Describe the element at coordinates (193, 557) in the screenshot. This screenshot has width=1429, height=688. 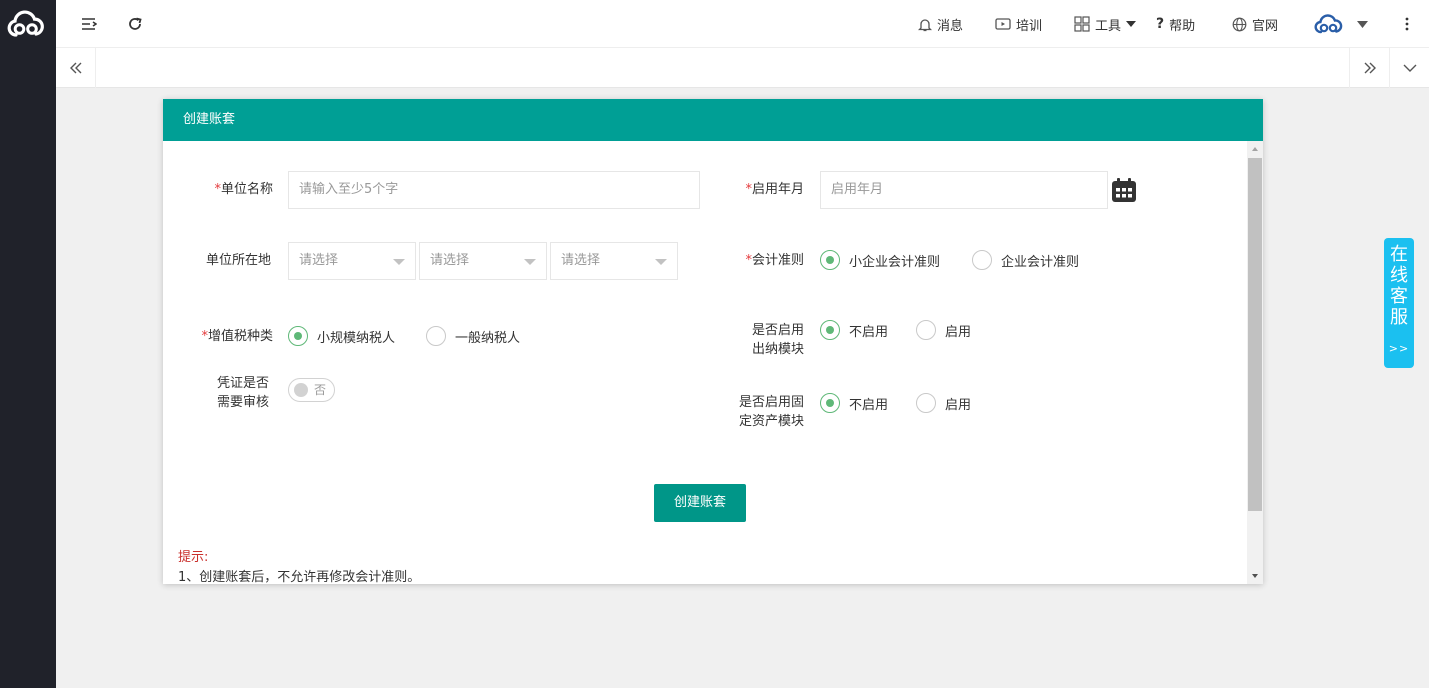
I see `tips-title: 提示:` at that location.